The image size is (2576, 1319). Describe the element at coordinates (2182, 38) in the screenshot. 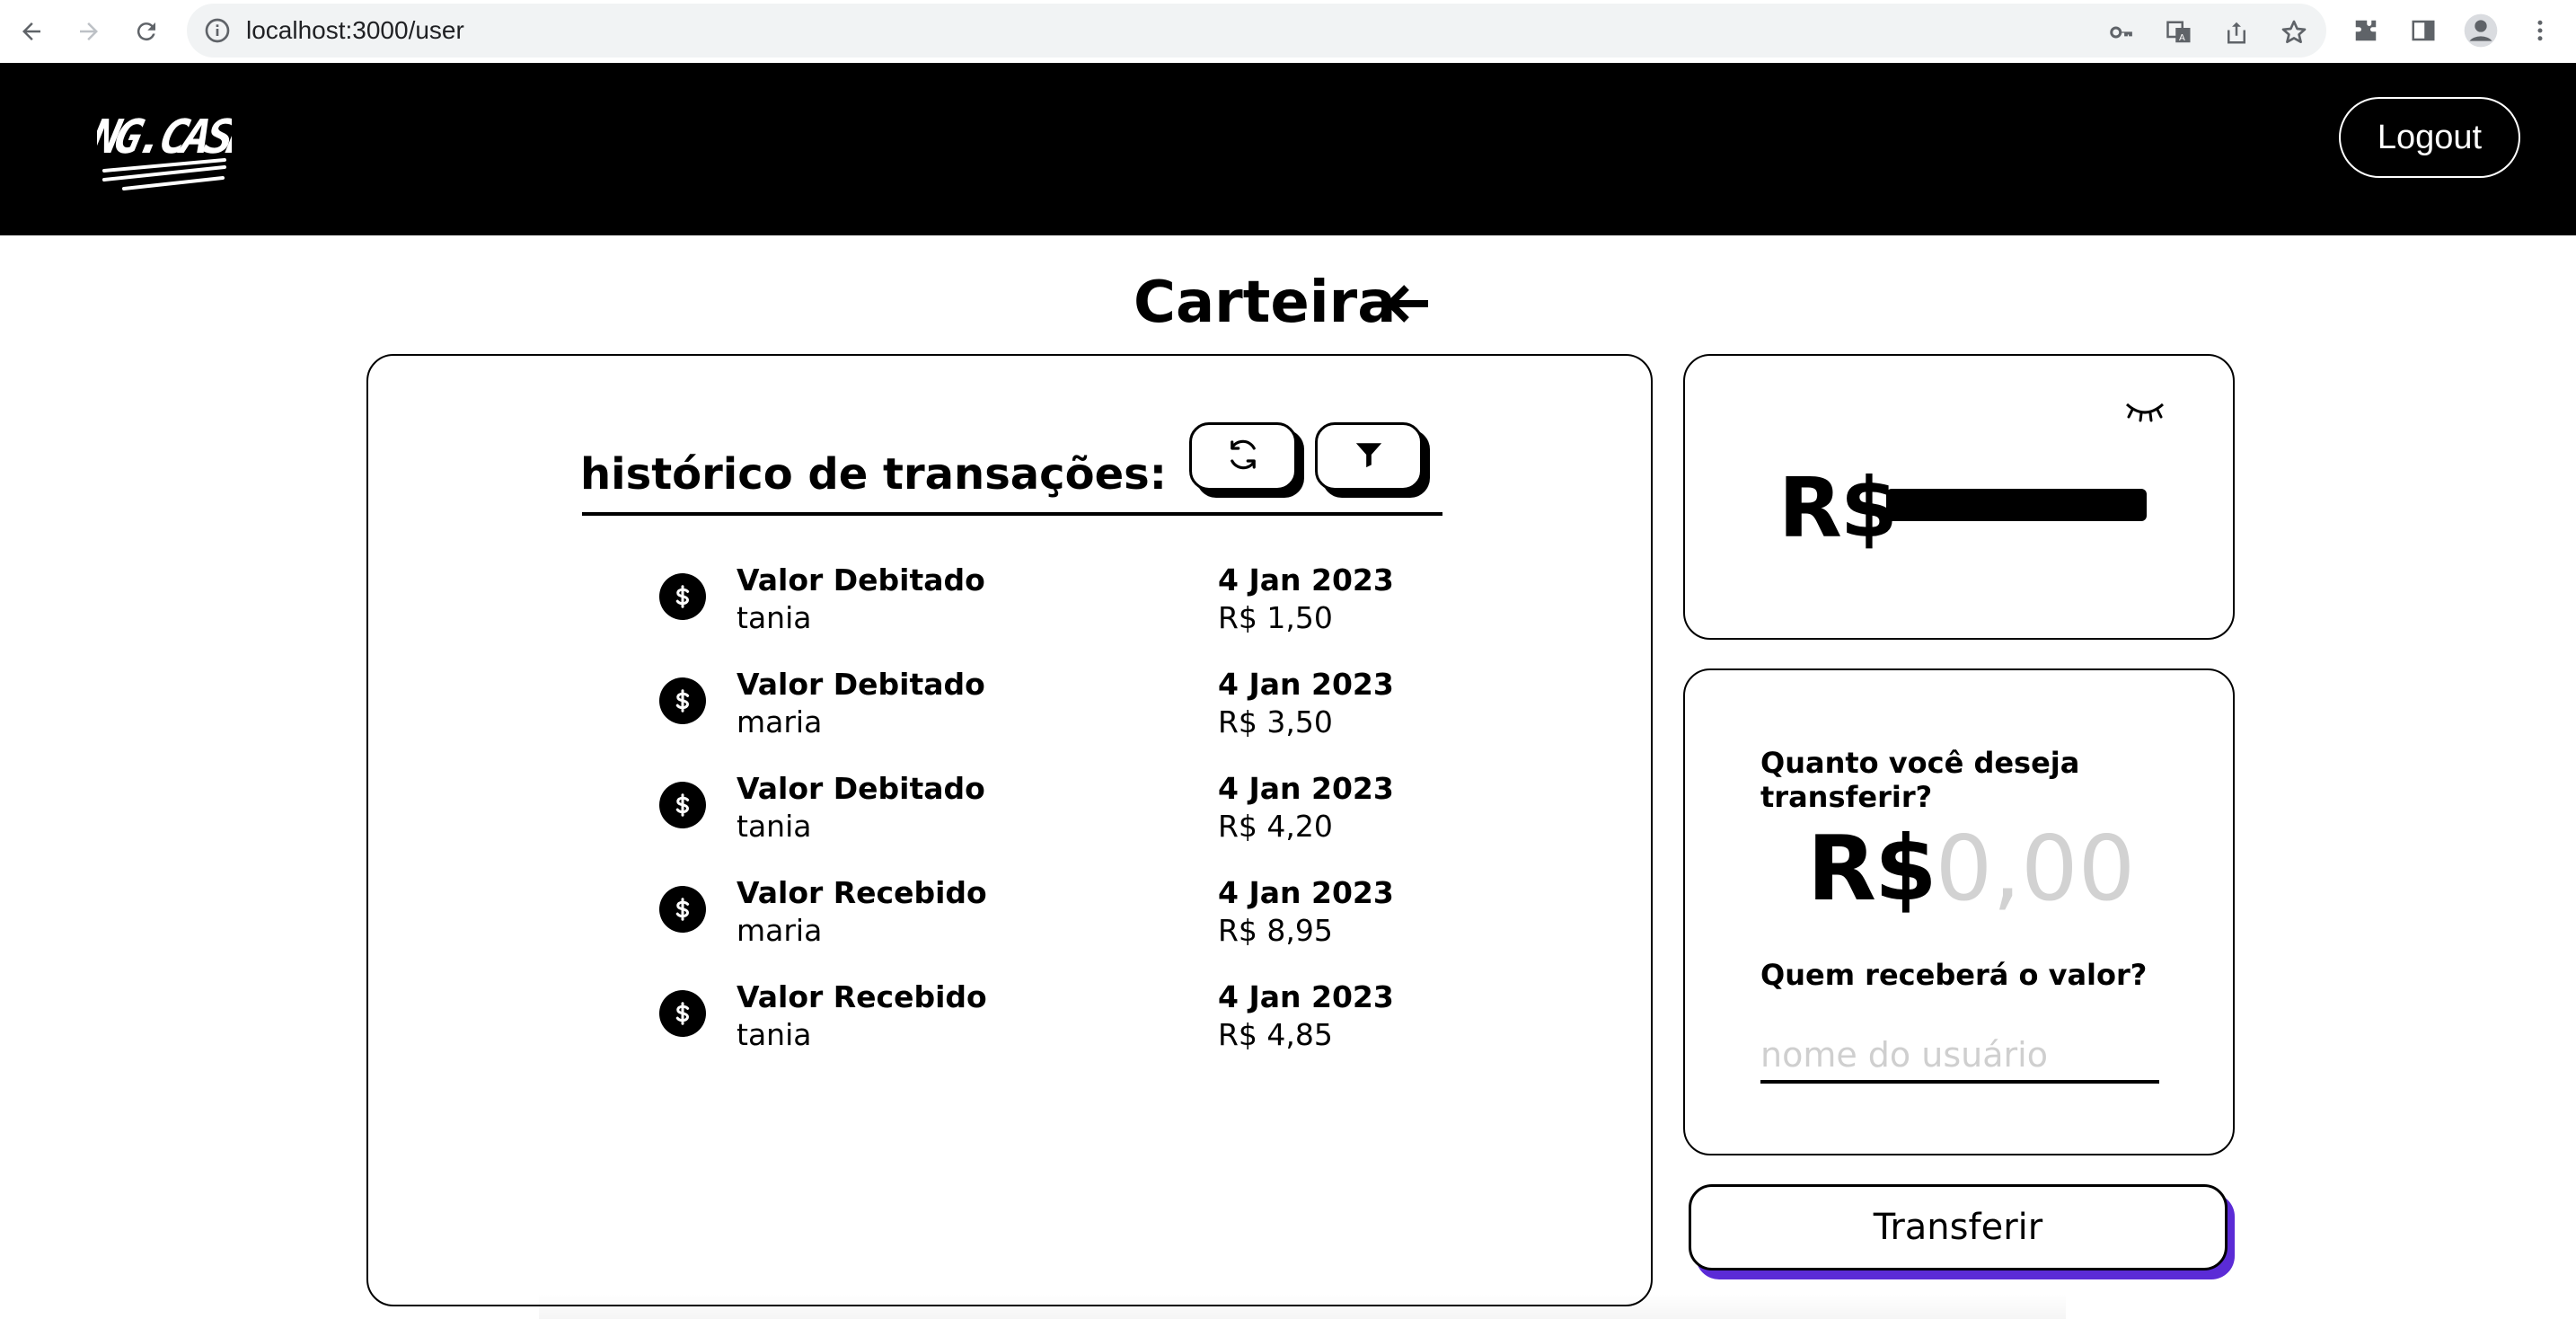

I see `svg-text: A` at that location.